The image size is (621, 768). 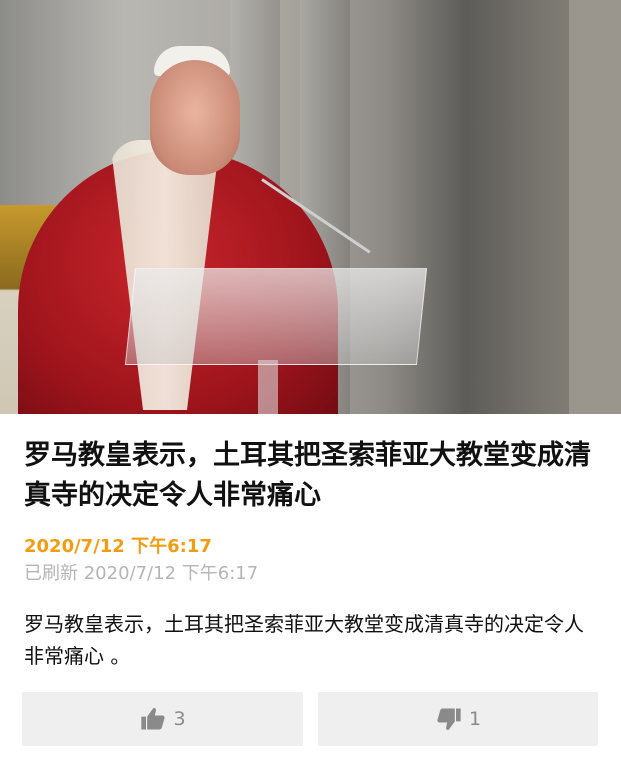 I want to click on dislike-count: 1, so click(x=475, y=719).